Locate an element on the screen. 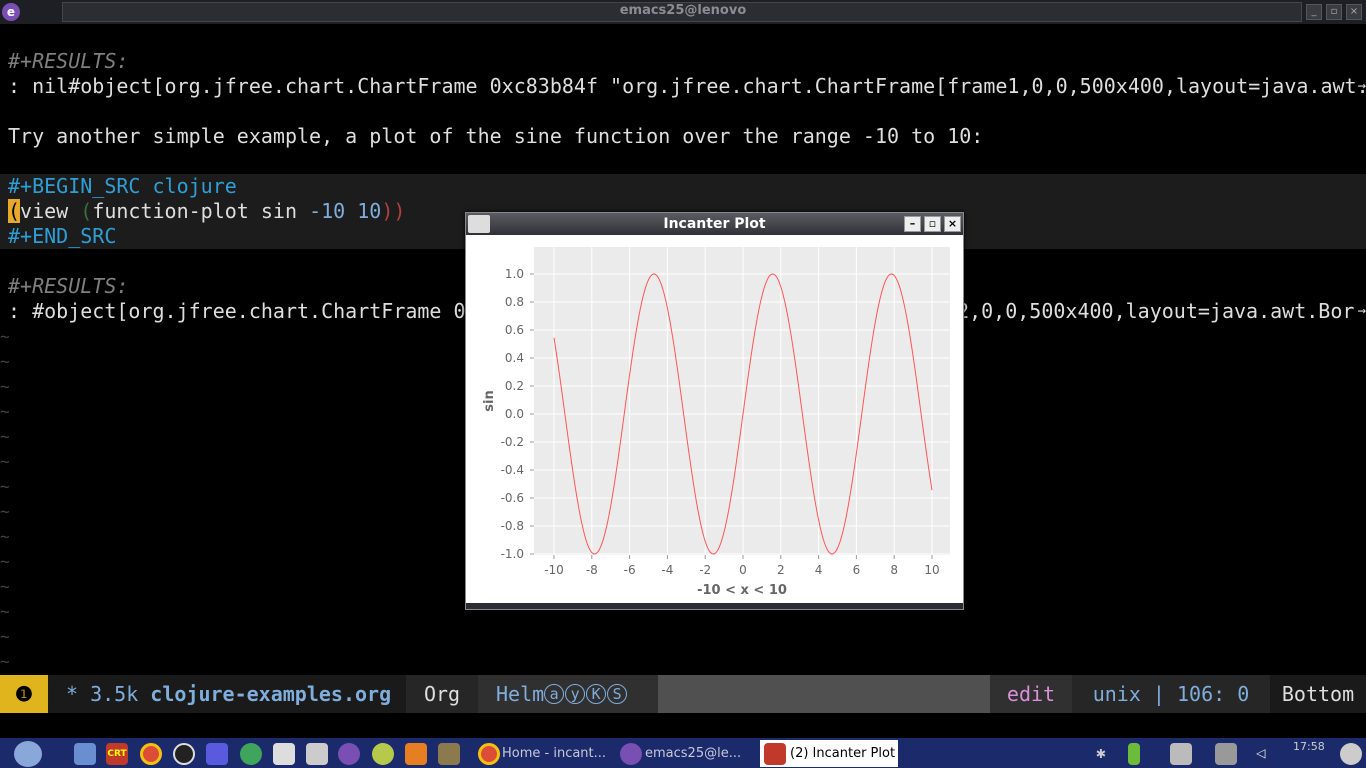 The width and height of the screenshot is (1366, 768). plot-area is located at coordinates (742, 401).